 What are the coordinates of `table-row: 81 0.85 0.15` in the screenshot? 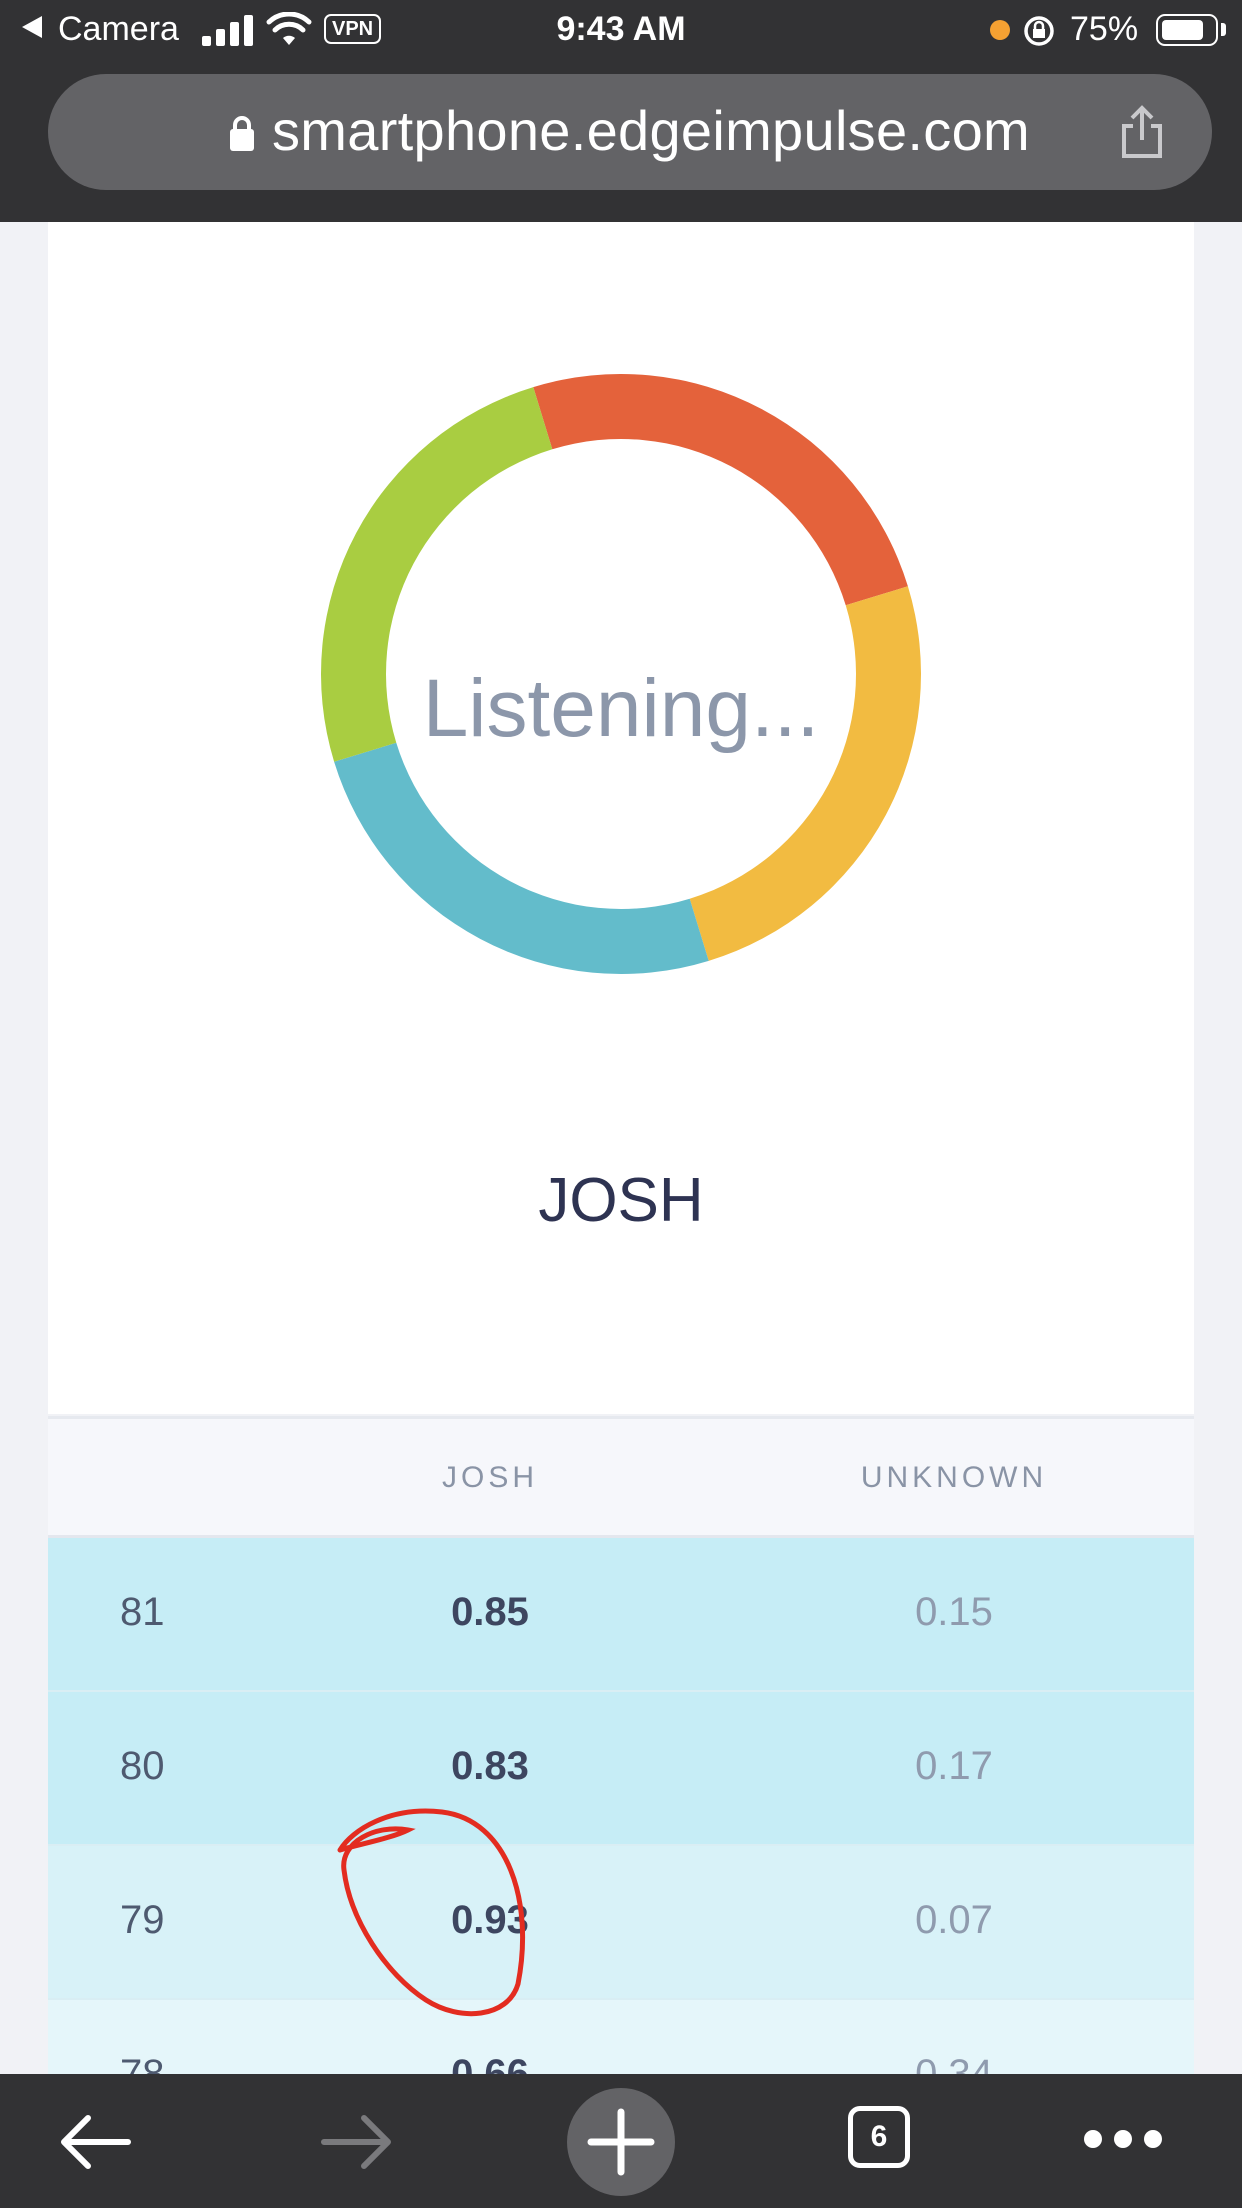 It's located at (621, 1615).